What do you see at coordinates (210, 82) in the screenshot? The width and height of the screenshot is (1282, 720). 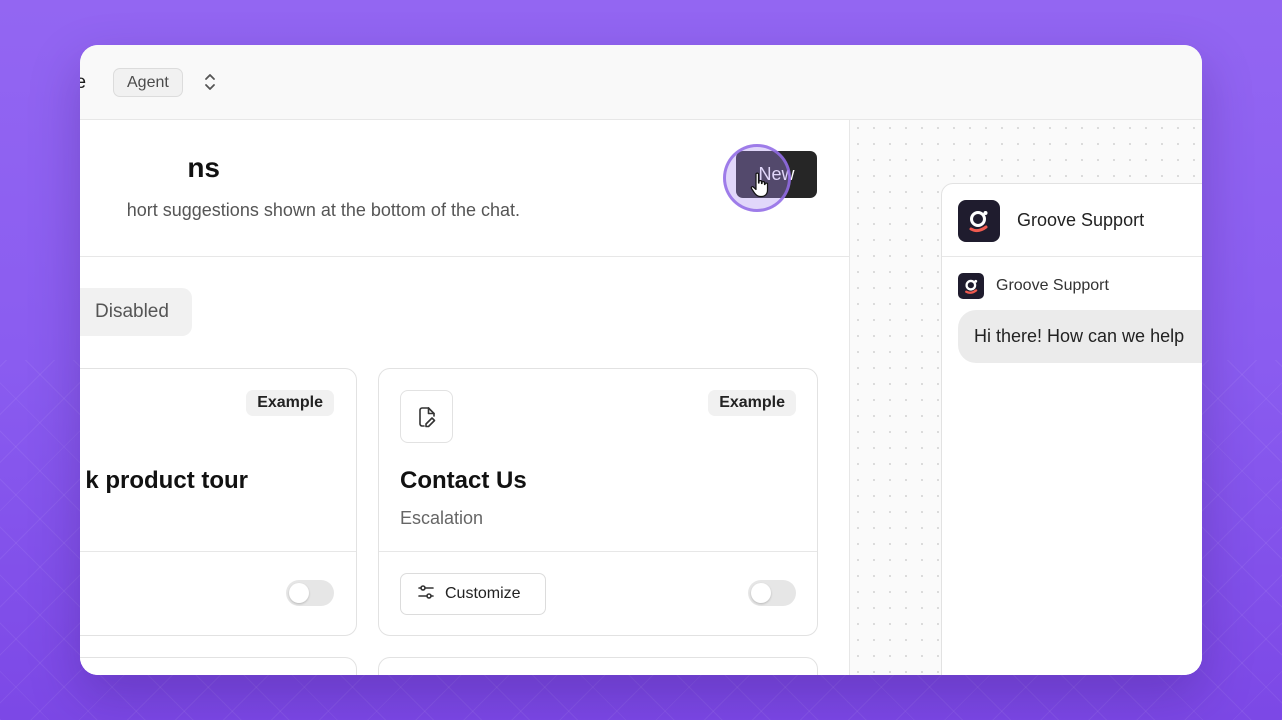 I see `chevron-up-down-icon` at bounding box center [210, 82].